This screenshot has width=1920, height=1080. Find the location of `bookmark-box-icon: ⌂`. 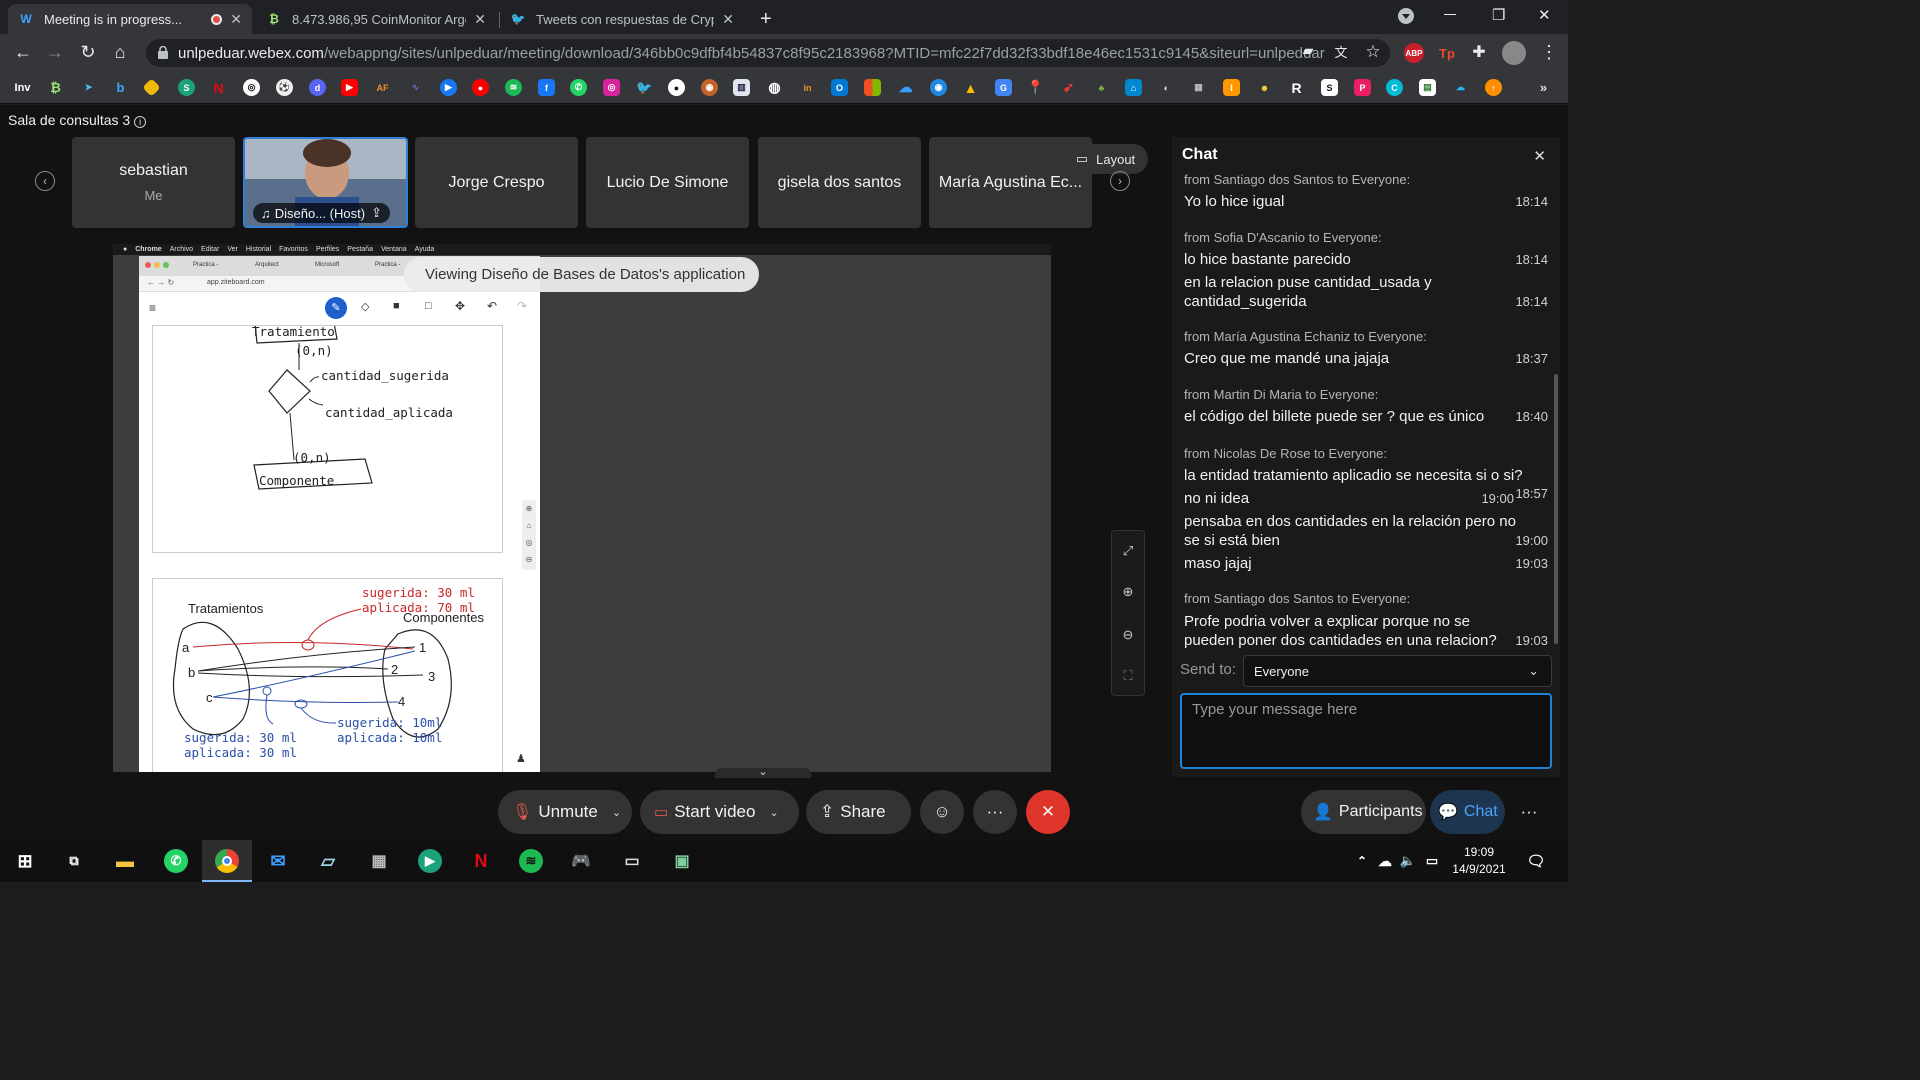

bookmark-box-icon: ⌂ is located at coordinates (1133, 87).